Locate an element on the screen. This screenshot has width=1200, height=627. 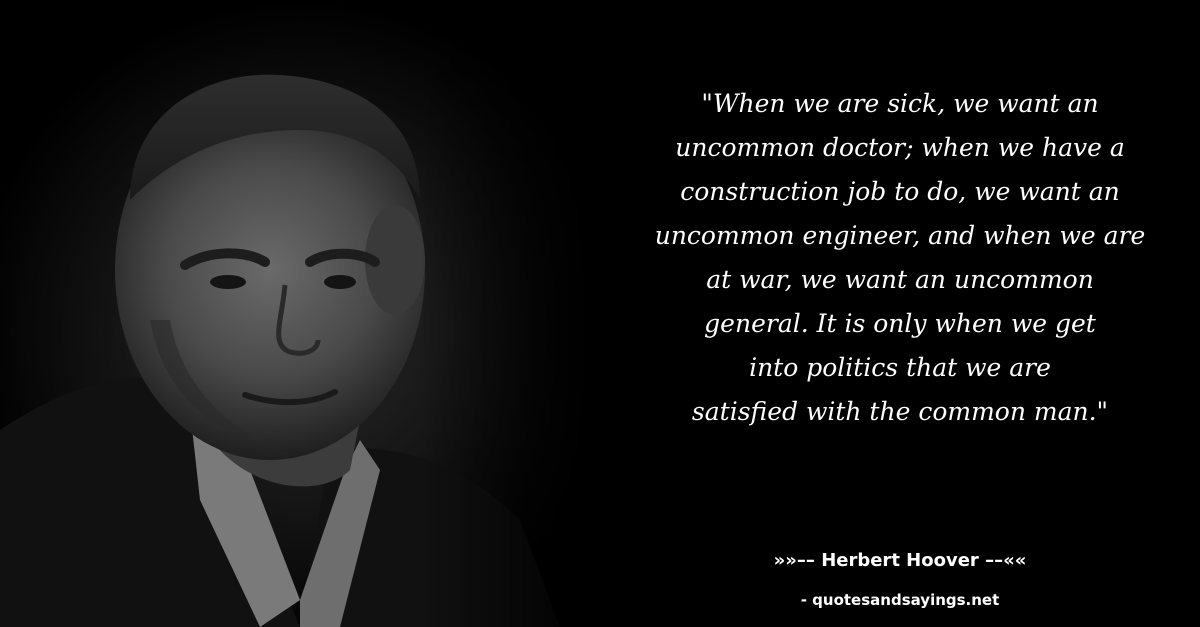
quote-line: general. It is only when we get is located at coordinates (900, 323).